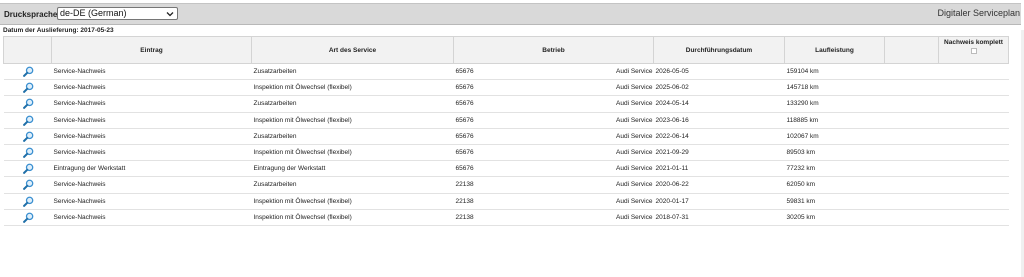 This screenshot has width=1024, height=277. I want to click on entry-cell: Eintragung der Werkstatt, so click(151, 169).